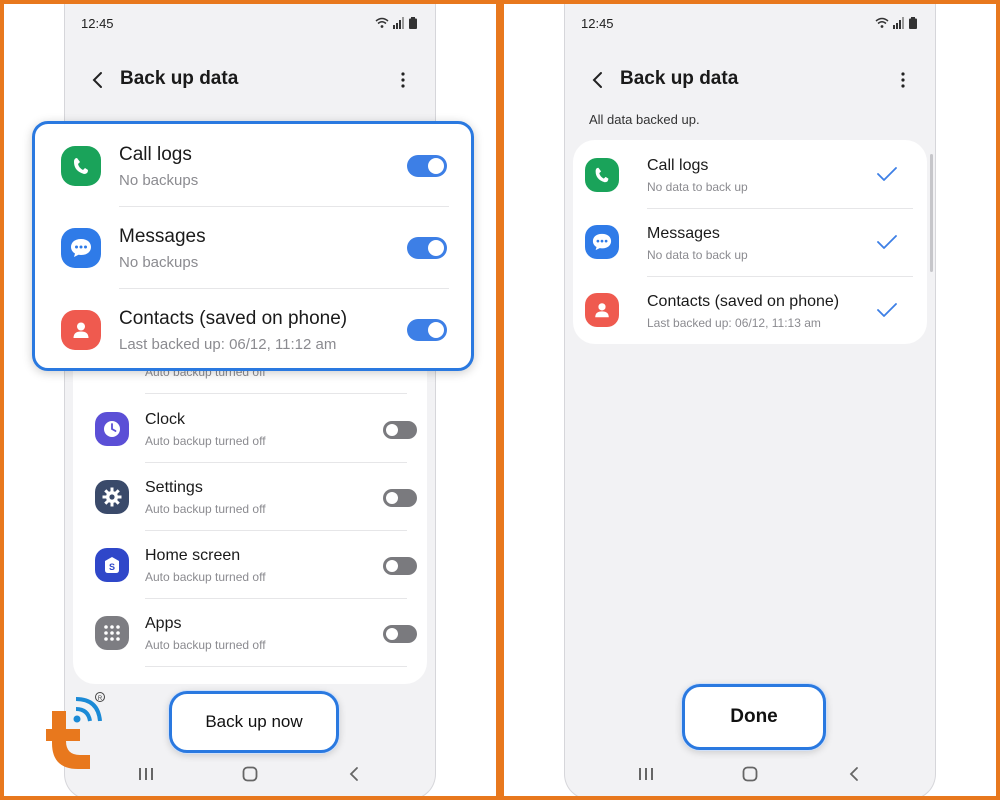 The height and width of the screenshot is (800, 1000). I want to click on done-button: Done, so click(754, 717).